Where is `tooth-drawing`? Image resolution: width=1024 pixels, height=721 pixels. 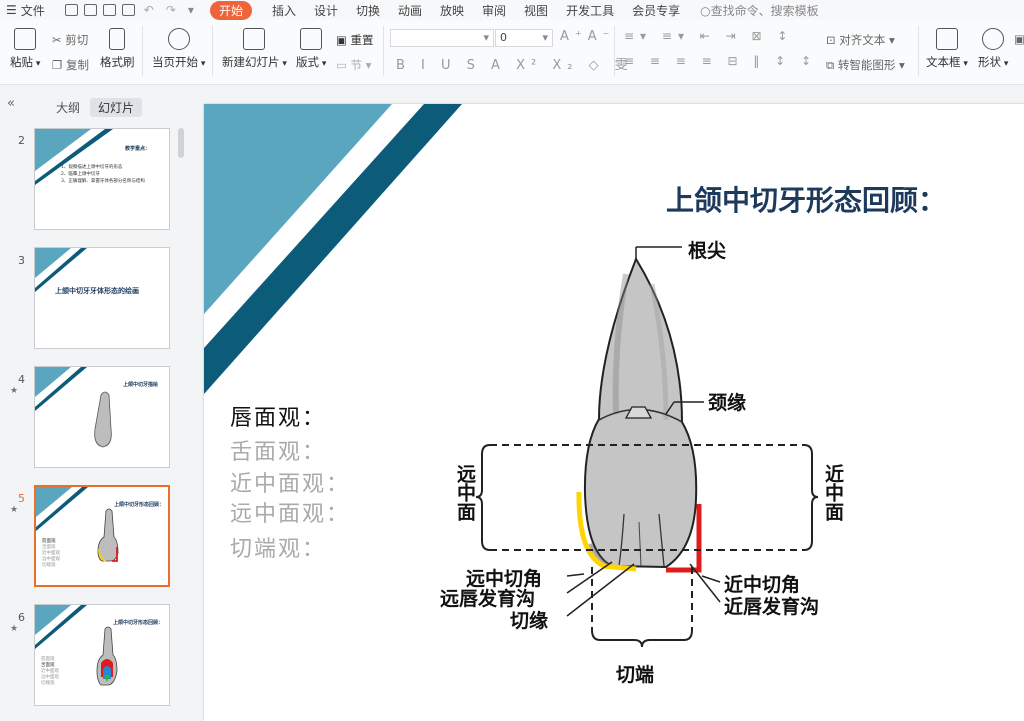
tooth-drawing is located at coordinates (640, 412).